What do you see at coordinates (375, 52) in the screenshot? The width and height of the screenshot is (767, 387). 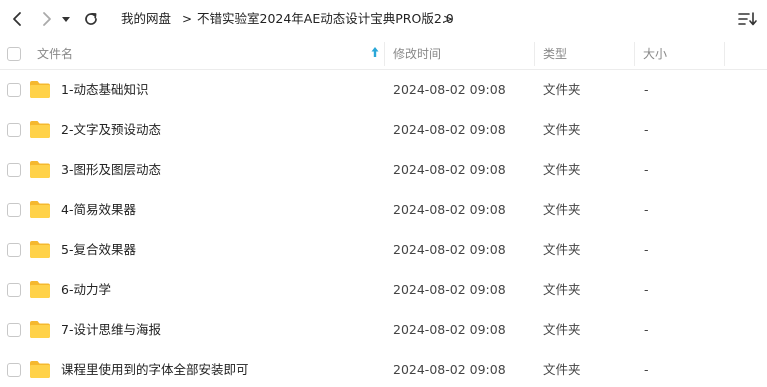 I see `sort-ascending-icon` at bounding box center [375, 52].